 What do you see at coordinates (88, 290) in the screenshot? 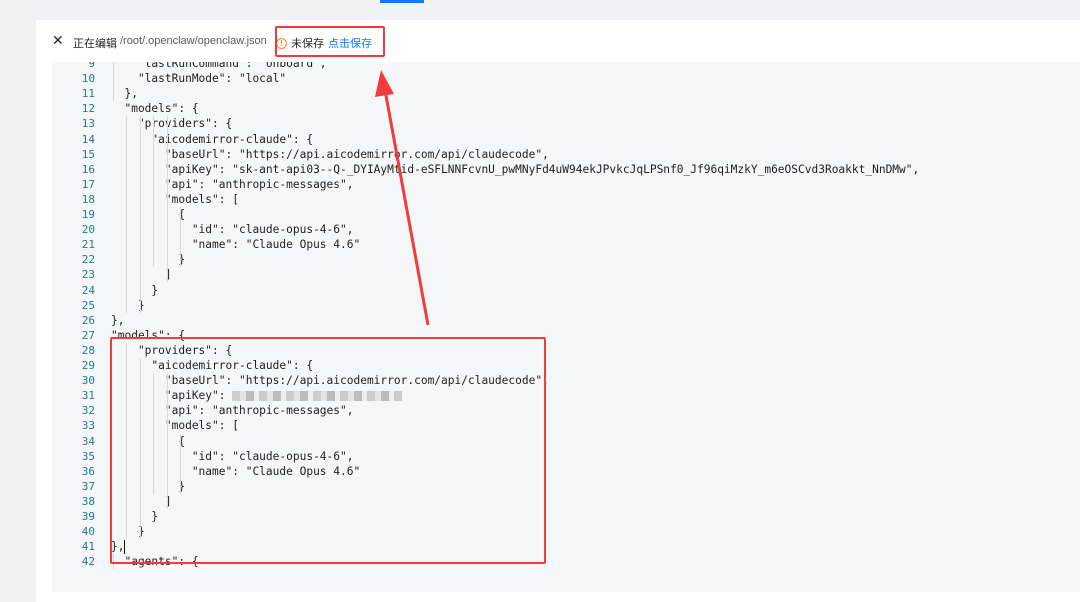
I see `line-number: 24` at bounding box center [88, 290].